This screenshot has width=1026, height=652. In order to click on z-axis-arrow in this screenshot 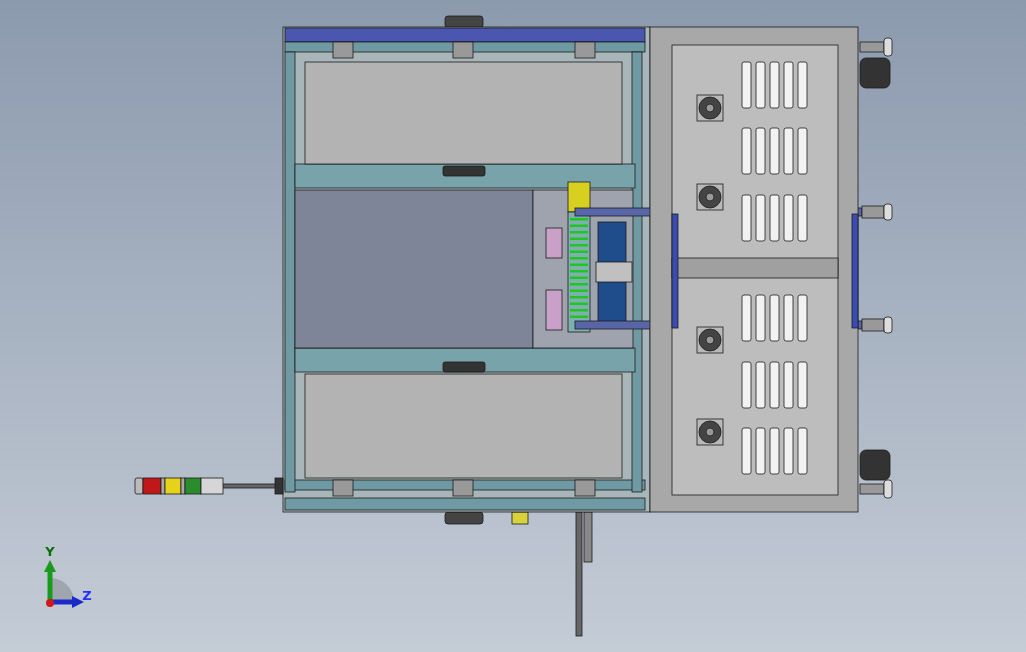, I will do `click(67, 602)`.